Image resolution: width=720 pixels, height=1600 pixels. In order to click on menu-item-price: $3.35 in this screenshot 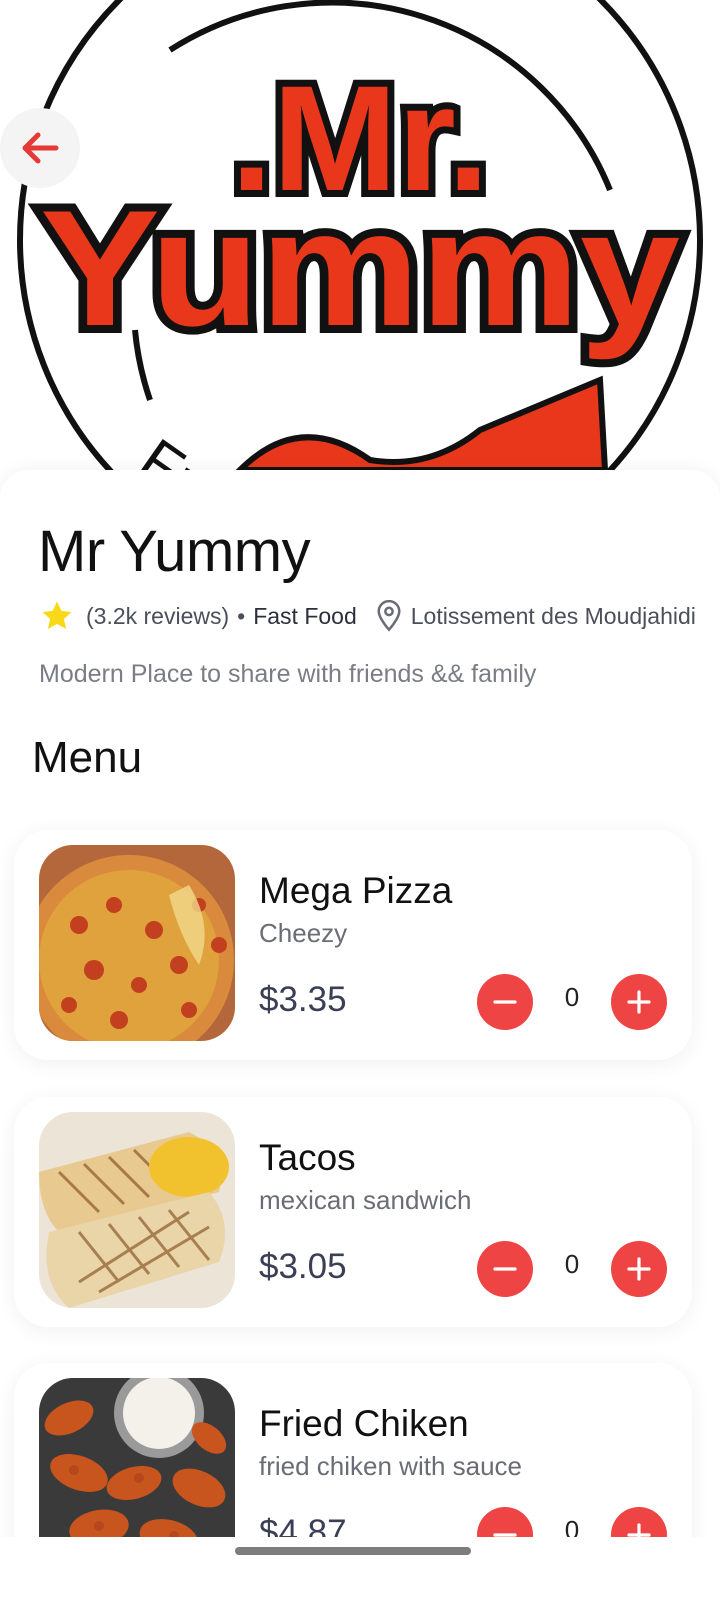, I will do `click(303, 999)`.